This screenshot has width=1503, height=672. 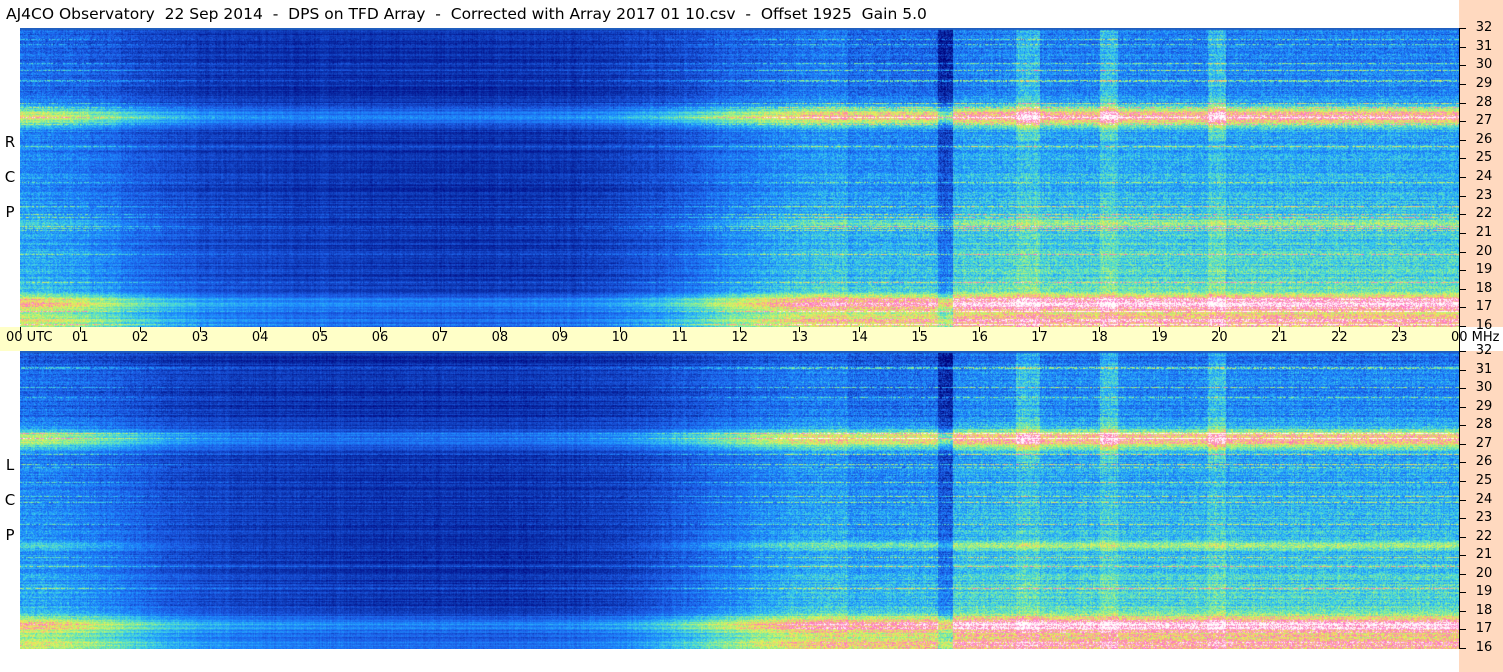 What do you see at coordinates (200, 337) in the screenshot?
I see `x-tick-label: 03` at bounding box center [200, 337].